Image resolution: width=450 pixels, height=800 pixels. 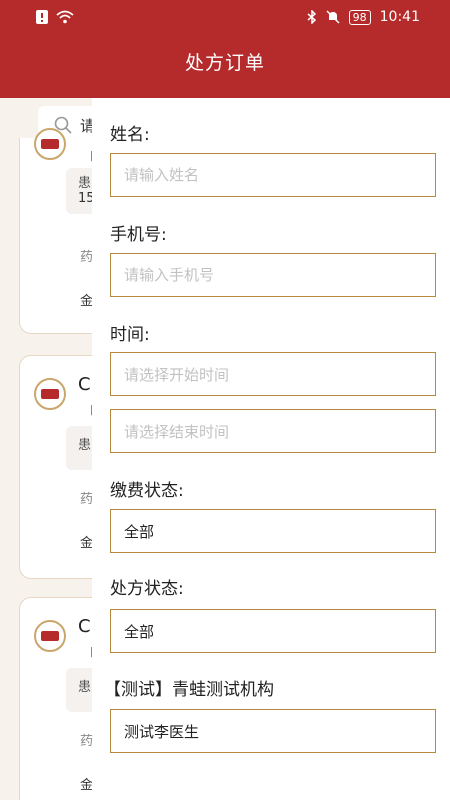 What do you see at coordinates (138, 235) in the screenshot?
I see `phone-label: 手机号:` at bounding box center [138, 235].